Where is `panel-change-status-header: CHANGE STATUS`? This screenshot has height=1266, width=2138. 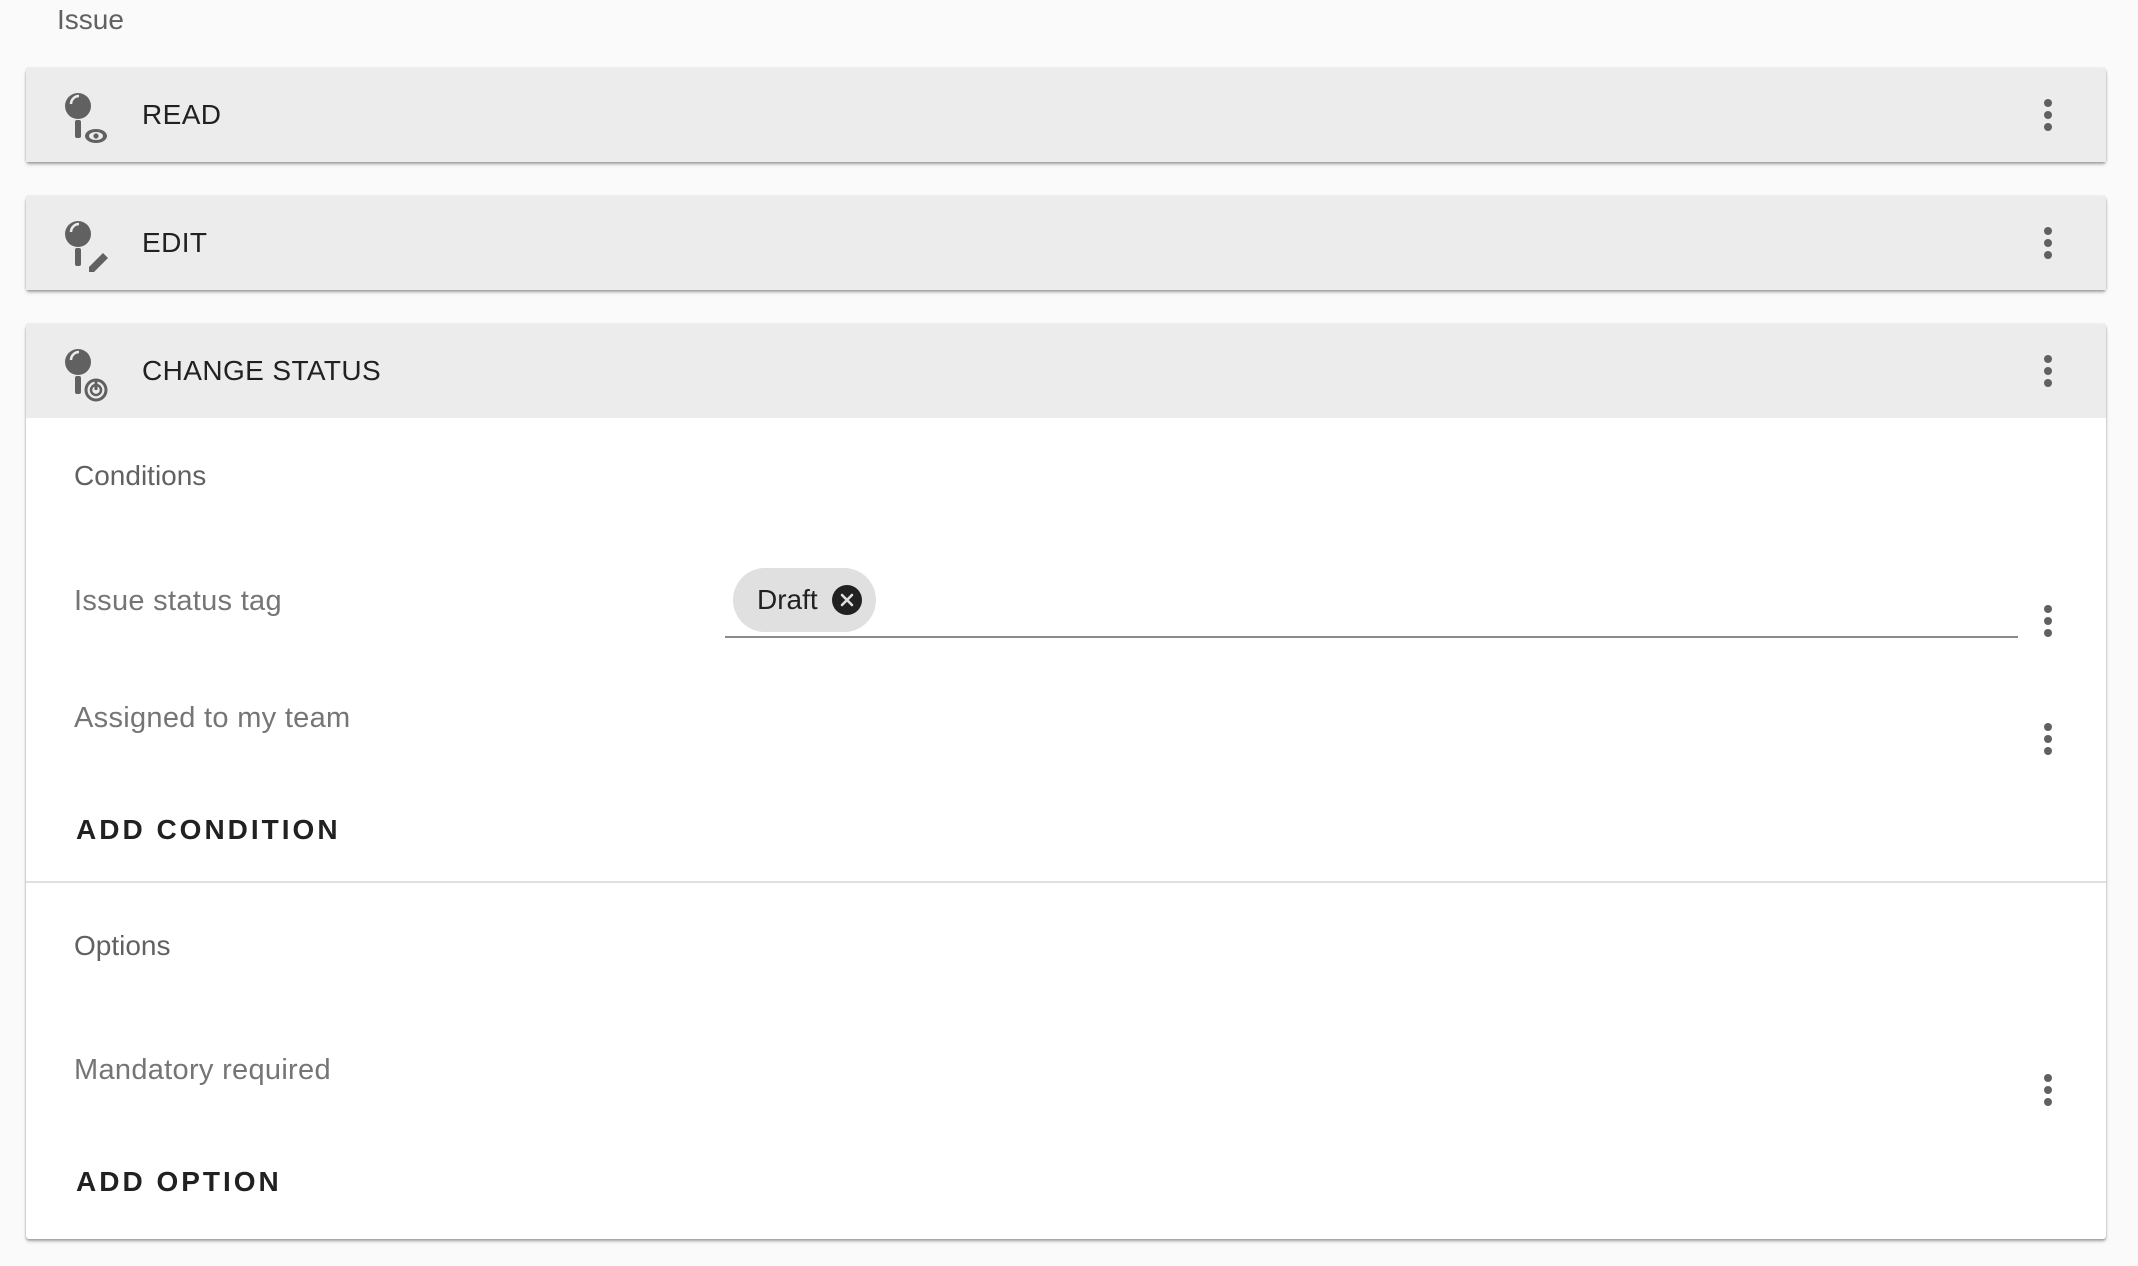
panel-change-status-header: CHANGE STATUS is located at coordinates (1066, 371).